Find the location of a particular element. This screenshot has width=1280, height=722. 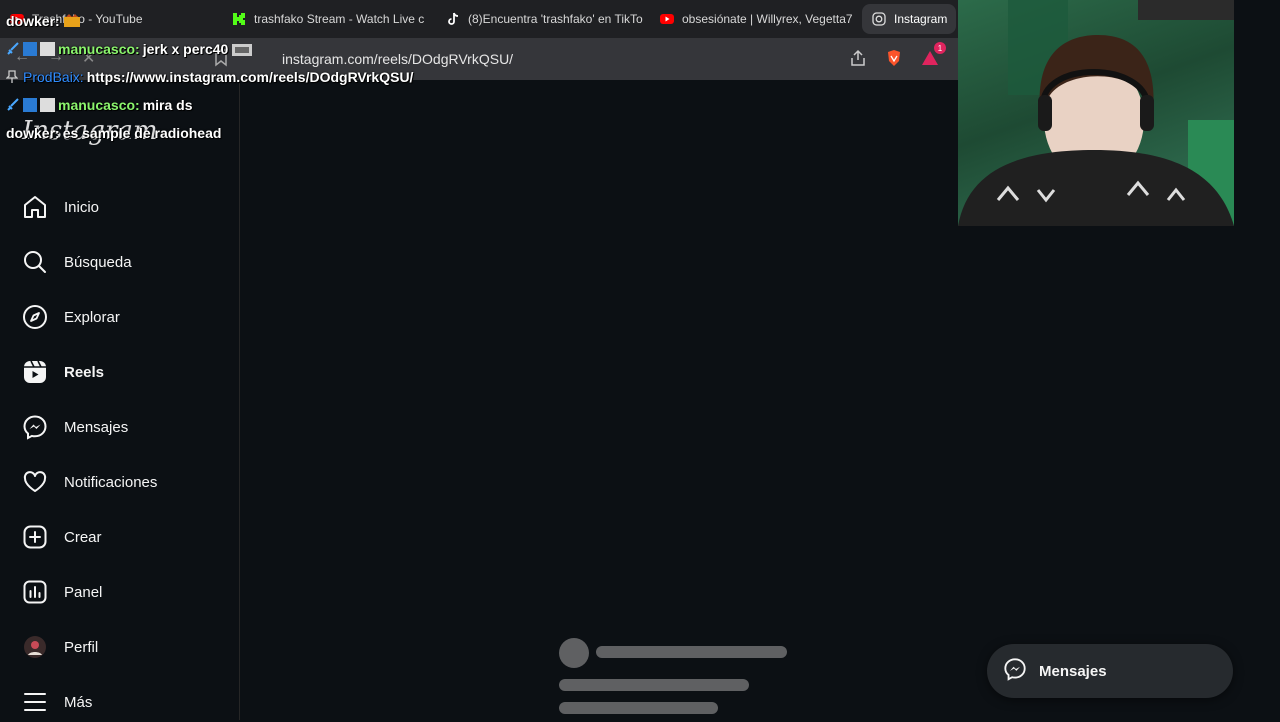

nav-item-notificaciones: Notificaciones is located at coordinates (89, 482).